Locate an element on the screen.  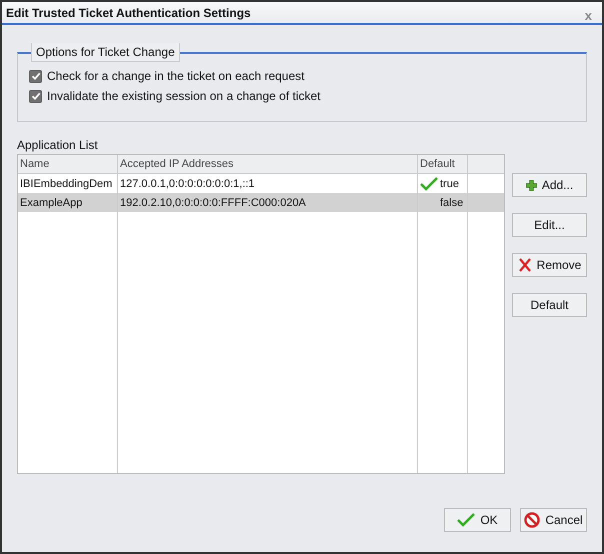
column-header: Name is located at coordinates (68, 164).